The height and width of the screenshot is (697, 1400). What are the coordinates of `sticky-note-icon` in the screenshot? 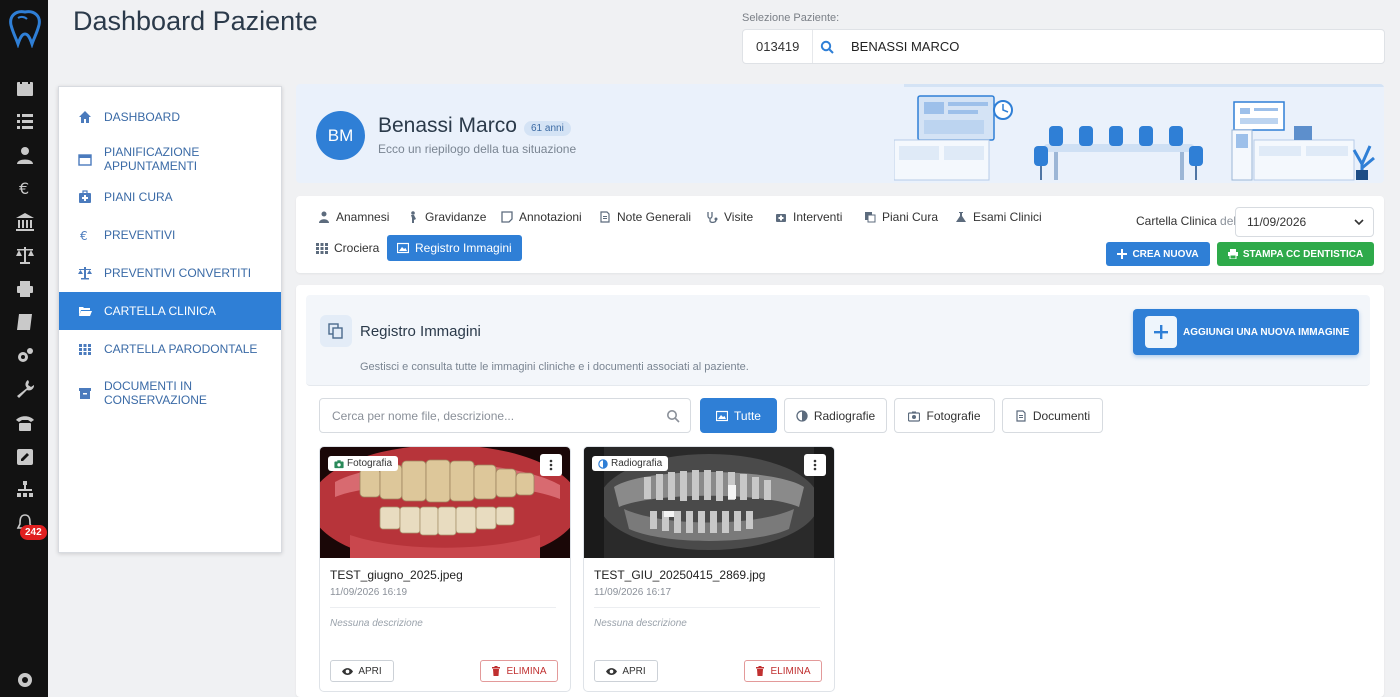 It's located at (507, 217).